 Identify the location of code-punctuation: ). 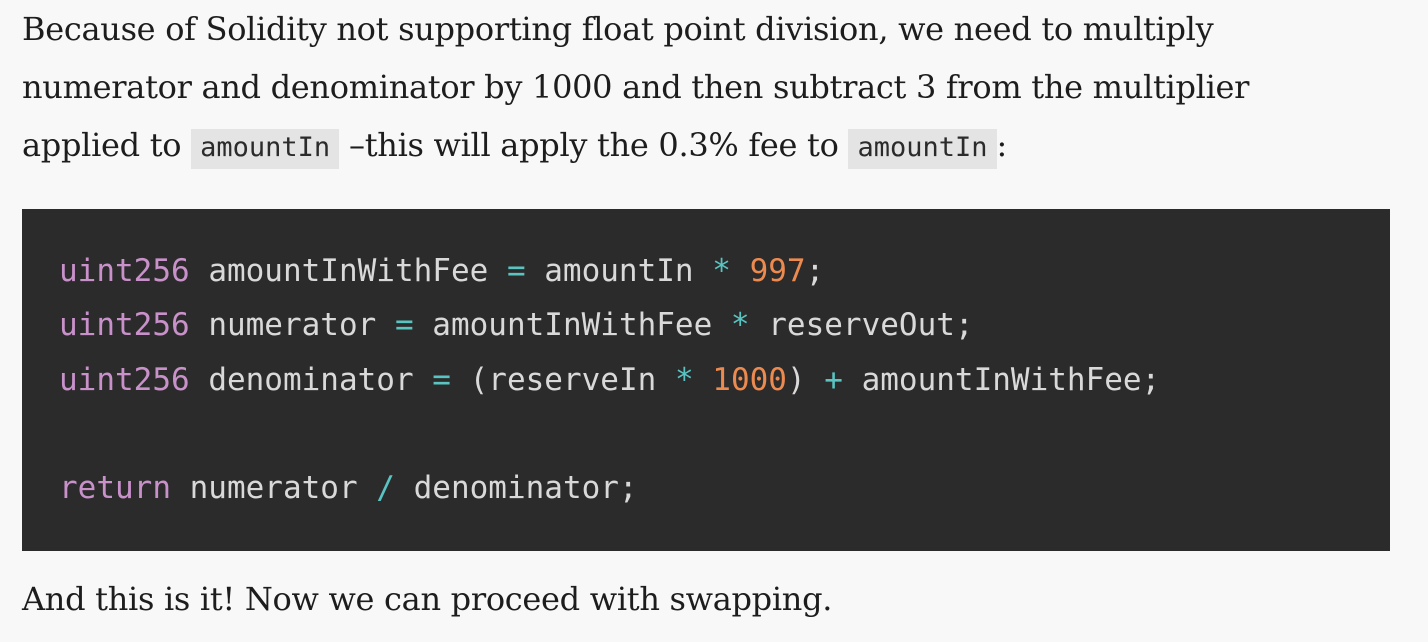
(805, 379).